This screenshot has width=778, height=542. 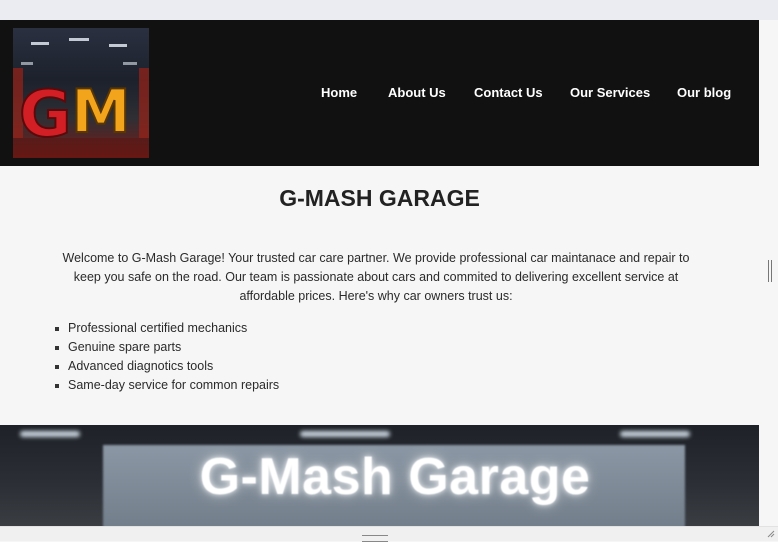 What do you see at coordinates (389, 534) in the screenshot?
I see `bottom-resize-bar` at bounding box center [389, 534].